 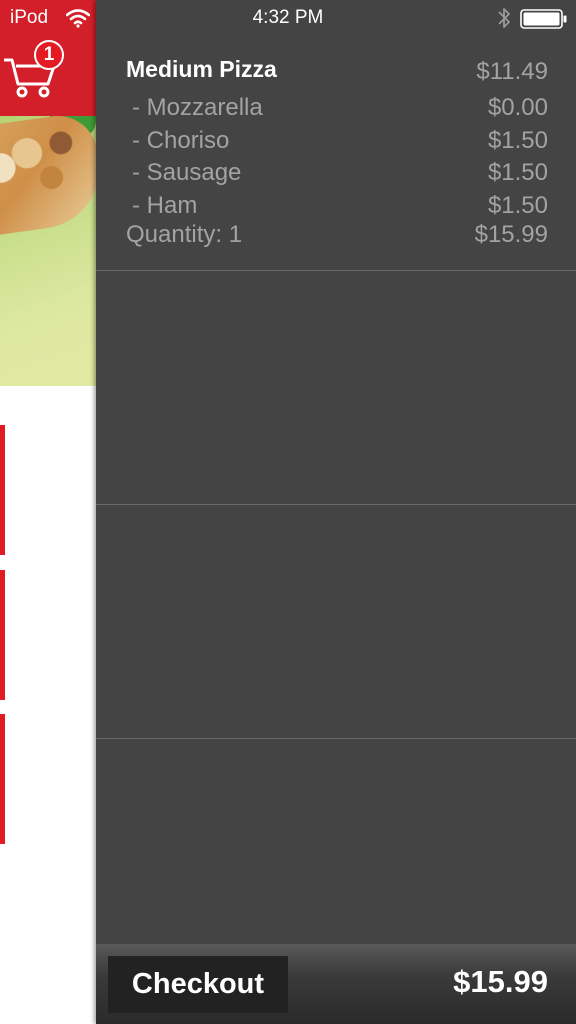 What do you see at coordinates (336, 236) in the screenshot?
I see `item-quantity-row: Quantity: 1 $15.99` at bounding box center [336, 236].